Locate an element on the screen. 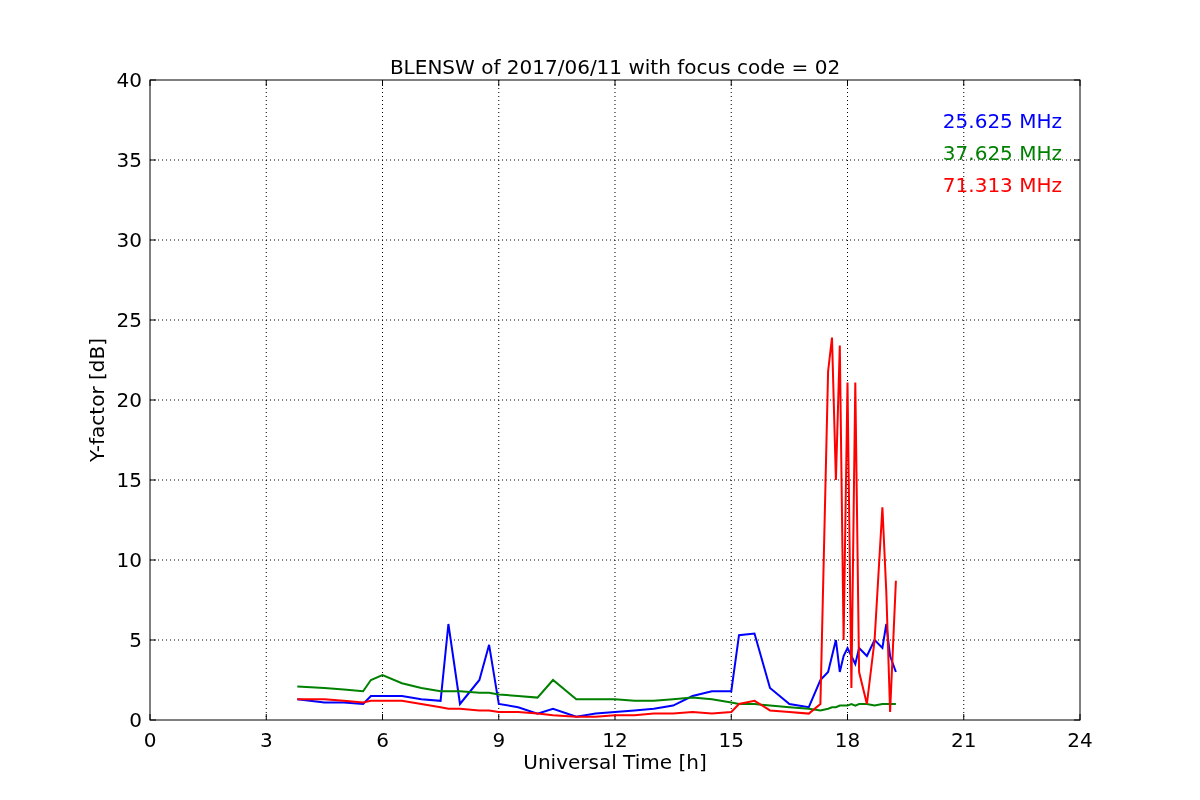  x-tick-label: 24 is located at coordinates (1080, 740).